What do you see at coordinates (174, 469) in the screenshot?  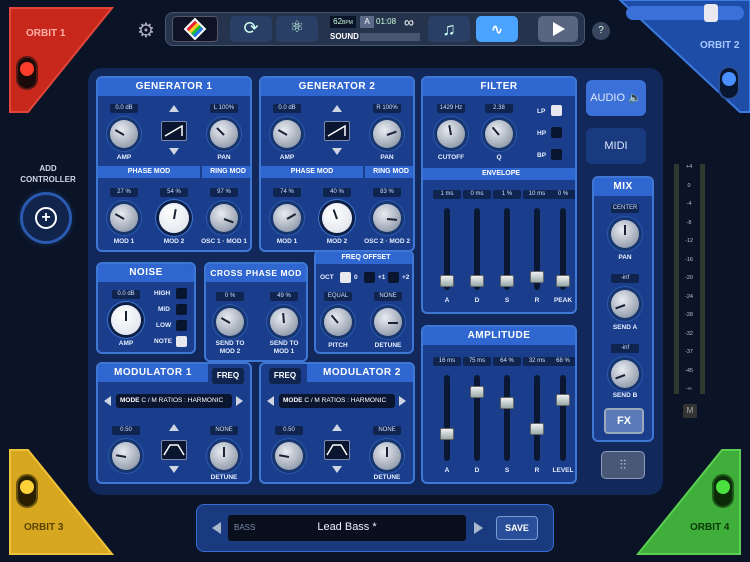 I see `mod1-wave-down-arrow` at bounding box center [174, 469].